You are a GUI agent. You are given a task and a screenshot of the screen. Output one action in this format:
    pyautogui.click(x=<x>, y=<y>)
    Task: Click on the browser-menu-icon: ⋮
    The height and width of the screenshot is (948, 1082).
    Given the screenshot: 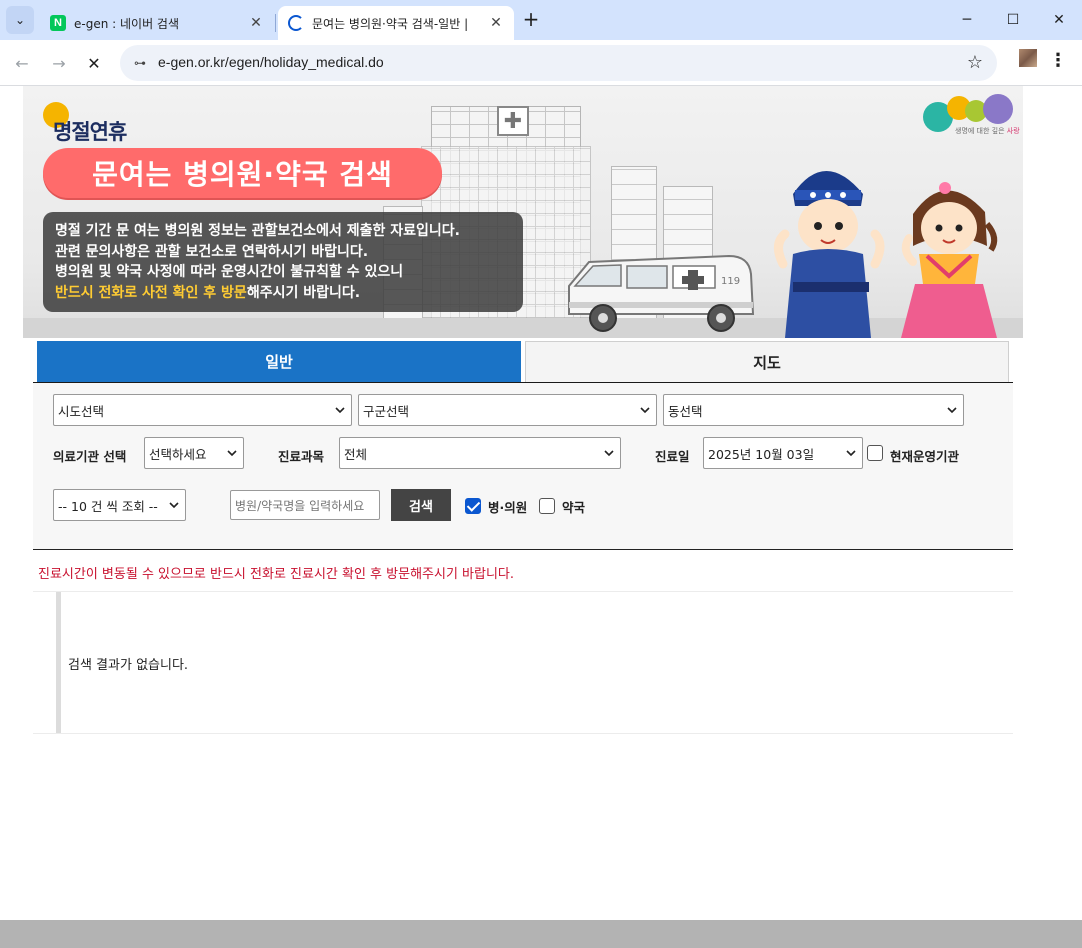 What is the action you would take?
    pyautogui.click(x=1058, y=62)
    